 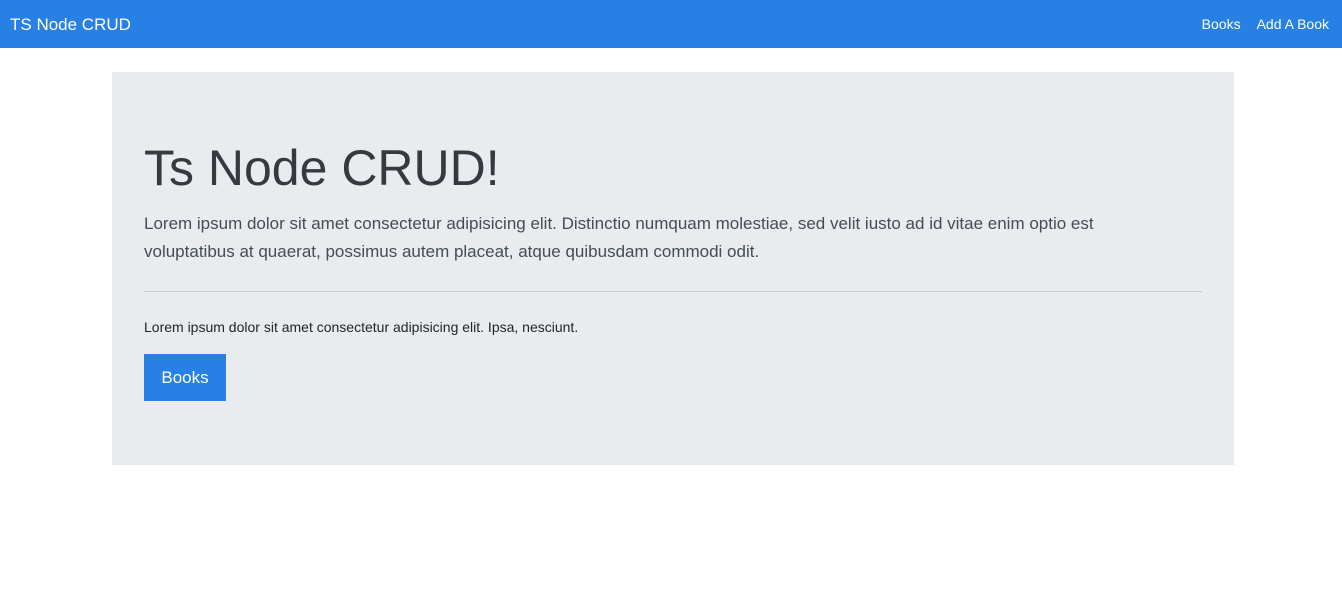 What do you see at coordinates (322, 168) in the screenshot?
I see `page-title: Ts Node CRUD!` at bounding box center [322, 168].